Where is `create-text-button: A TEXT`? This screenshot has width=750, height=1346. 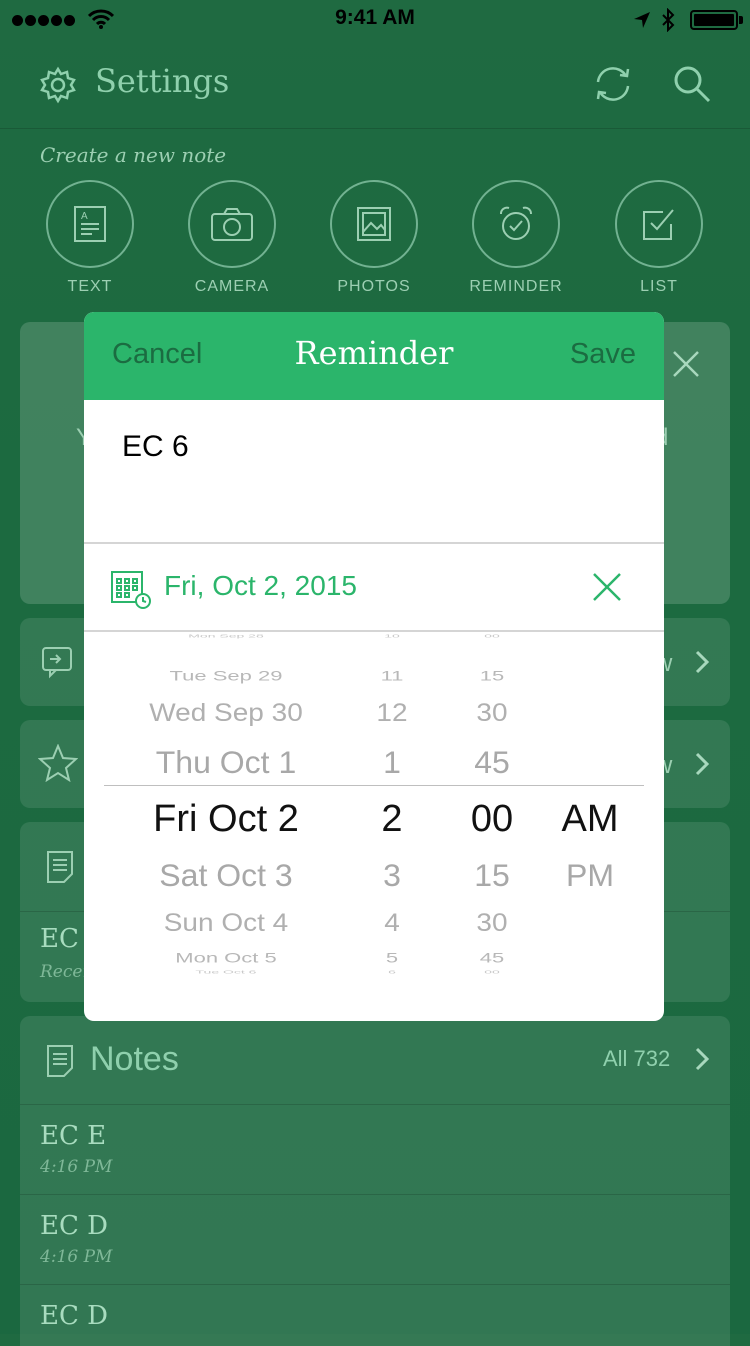 create-text-button: A TEXT is located at coordinates (90, 238).